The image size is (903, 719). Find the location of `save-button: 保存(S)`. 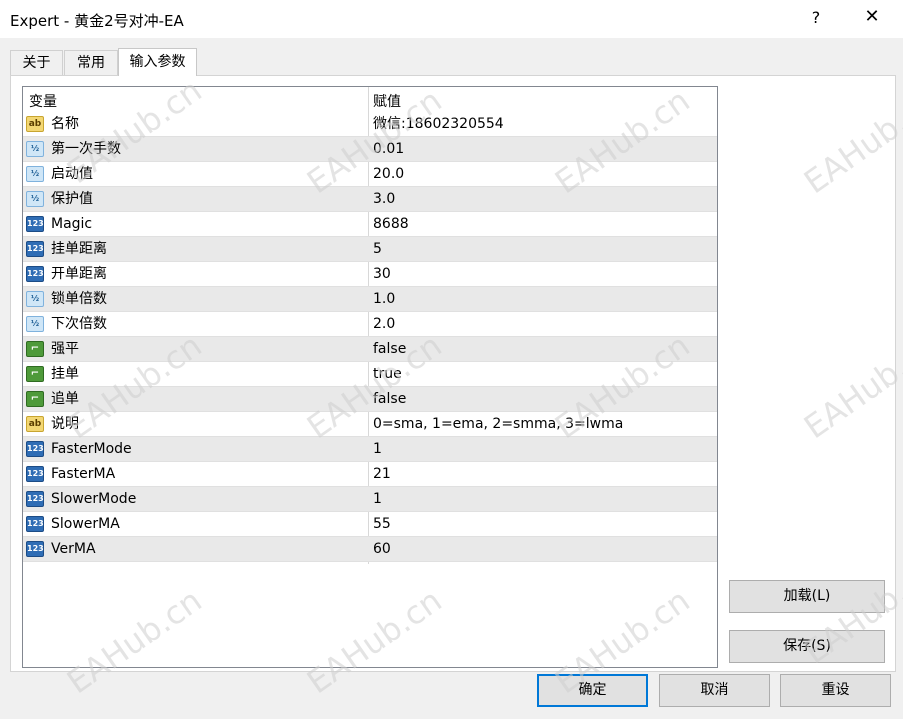

save-button: 保存(S) is located at coordinates (807, 646).